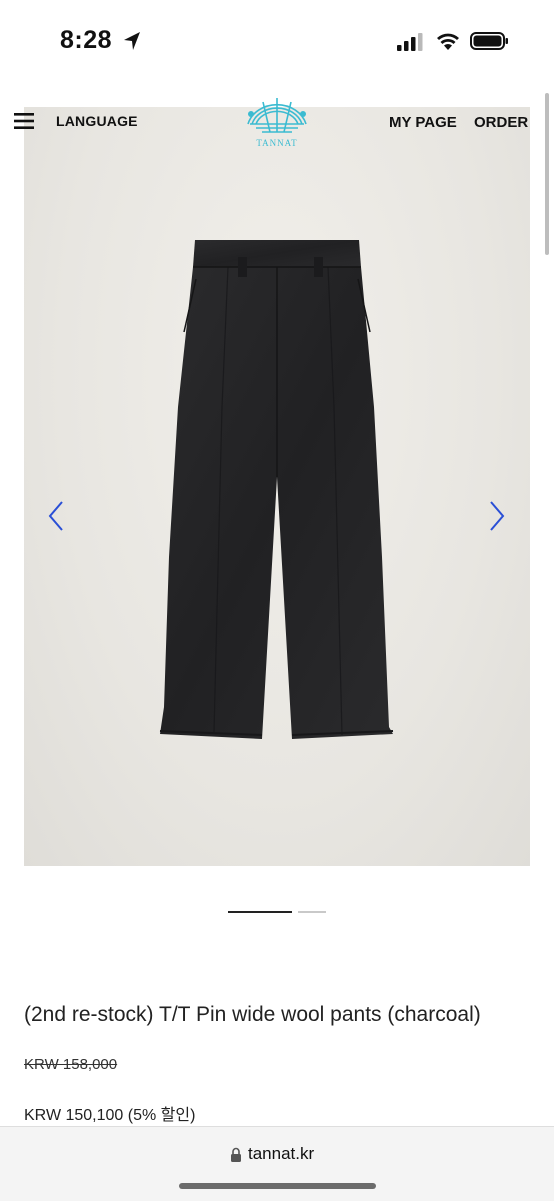 This screenshot has height=1201, width=554. I want to click on language-menu: LANGUAGE, so click(97, 121).